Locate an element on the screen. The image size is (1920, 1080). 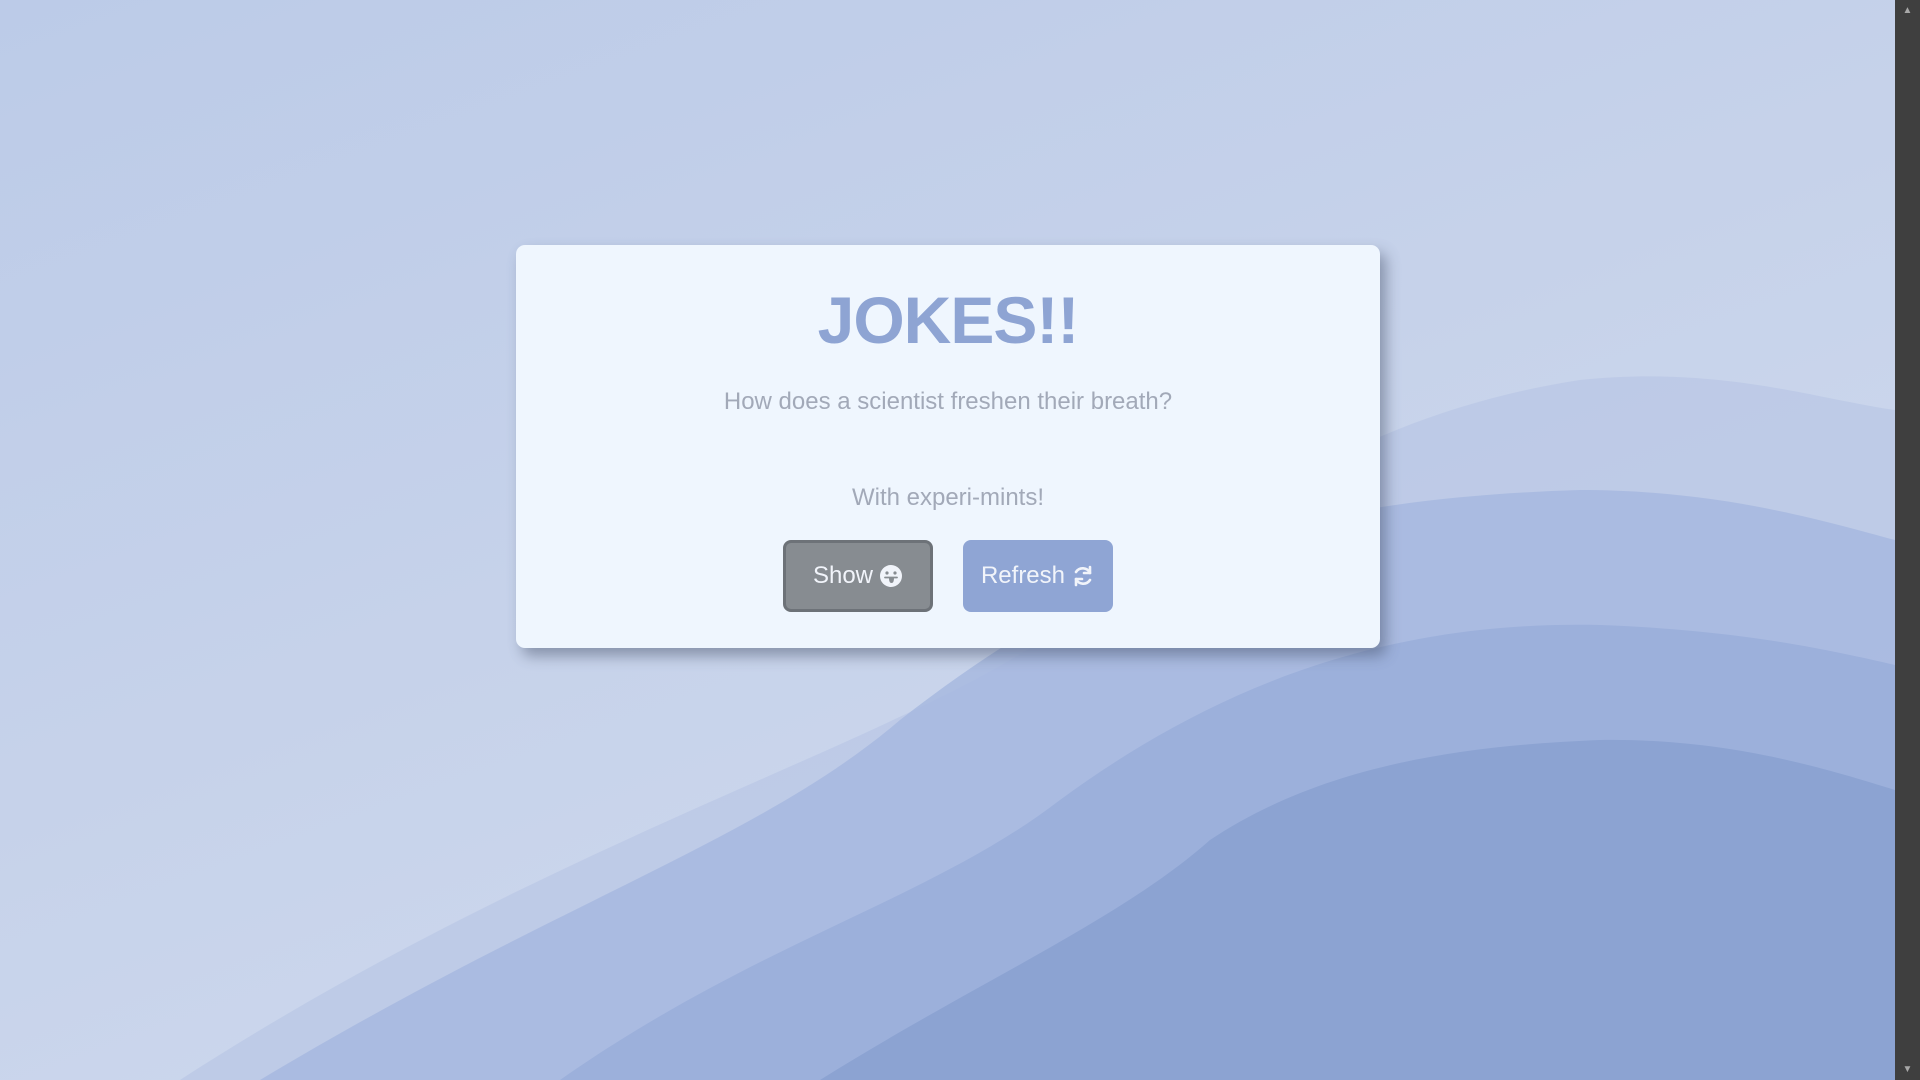
show-button: Show is located at coordinates (858, 576).